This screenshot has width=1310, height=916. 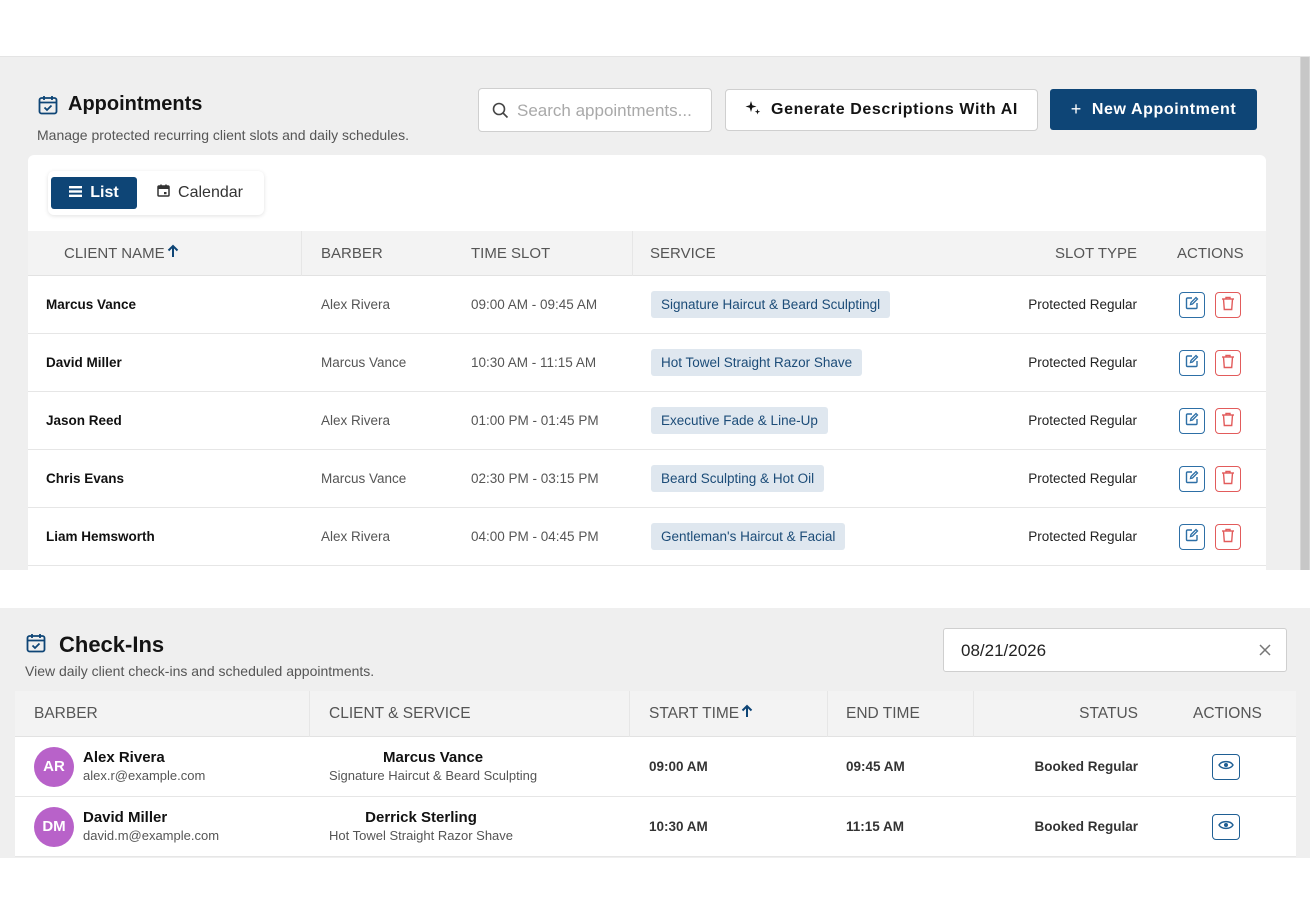 I want to click on date-input, so click(x=1091, y=651).